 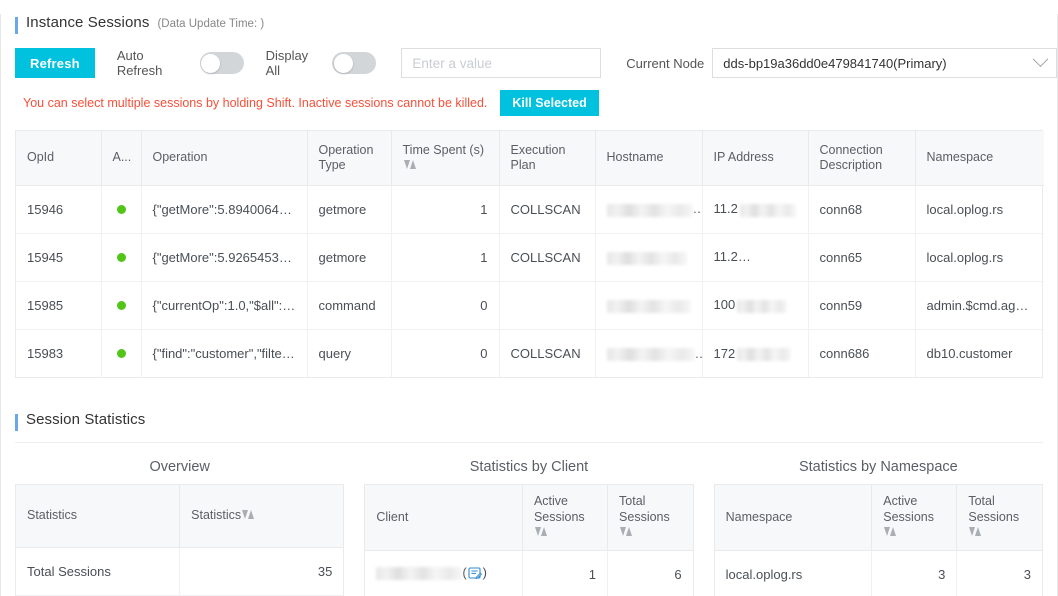 I want to click on client-col-total-sessions-label: Total Sessions, so click(x=644, y=509).